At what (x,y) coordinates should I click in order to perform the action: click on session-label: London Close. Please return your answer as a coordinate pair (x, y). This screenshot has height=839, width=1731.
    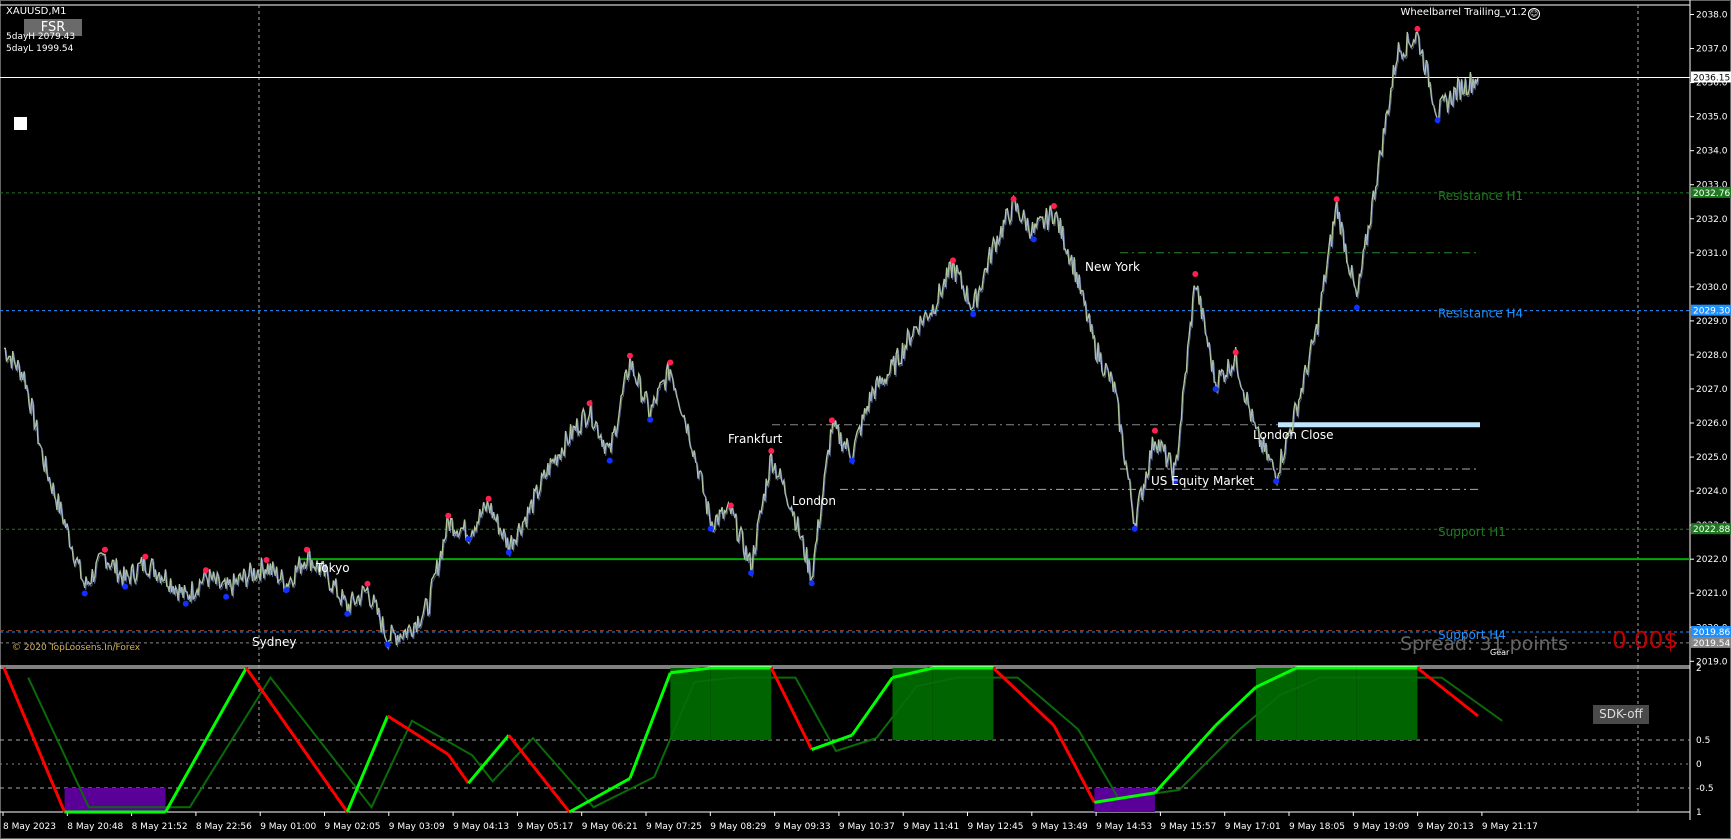
    Looking at the image, I should click on (1293, 435).